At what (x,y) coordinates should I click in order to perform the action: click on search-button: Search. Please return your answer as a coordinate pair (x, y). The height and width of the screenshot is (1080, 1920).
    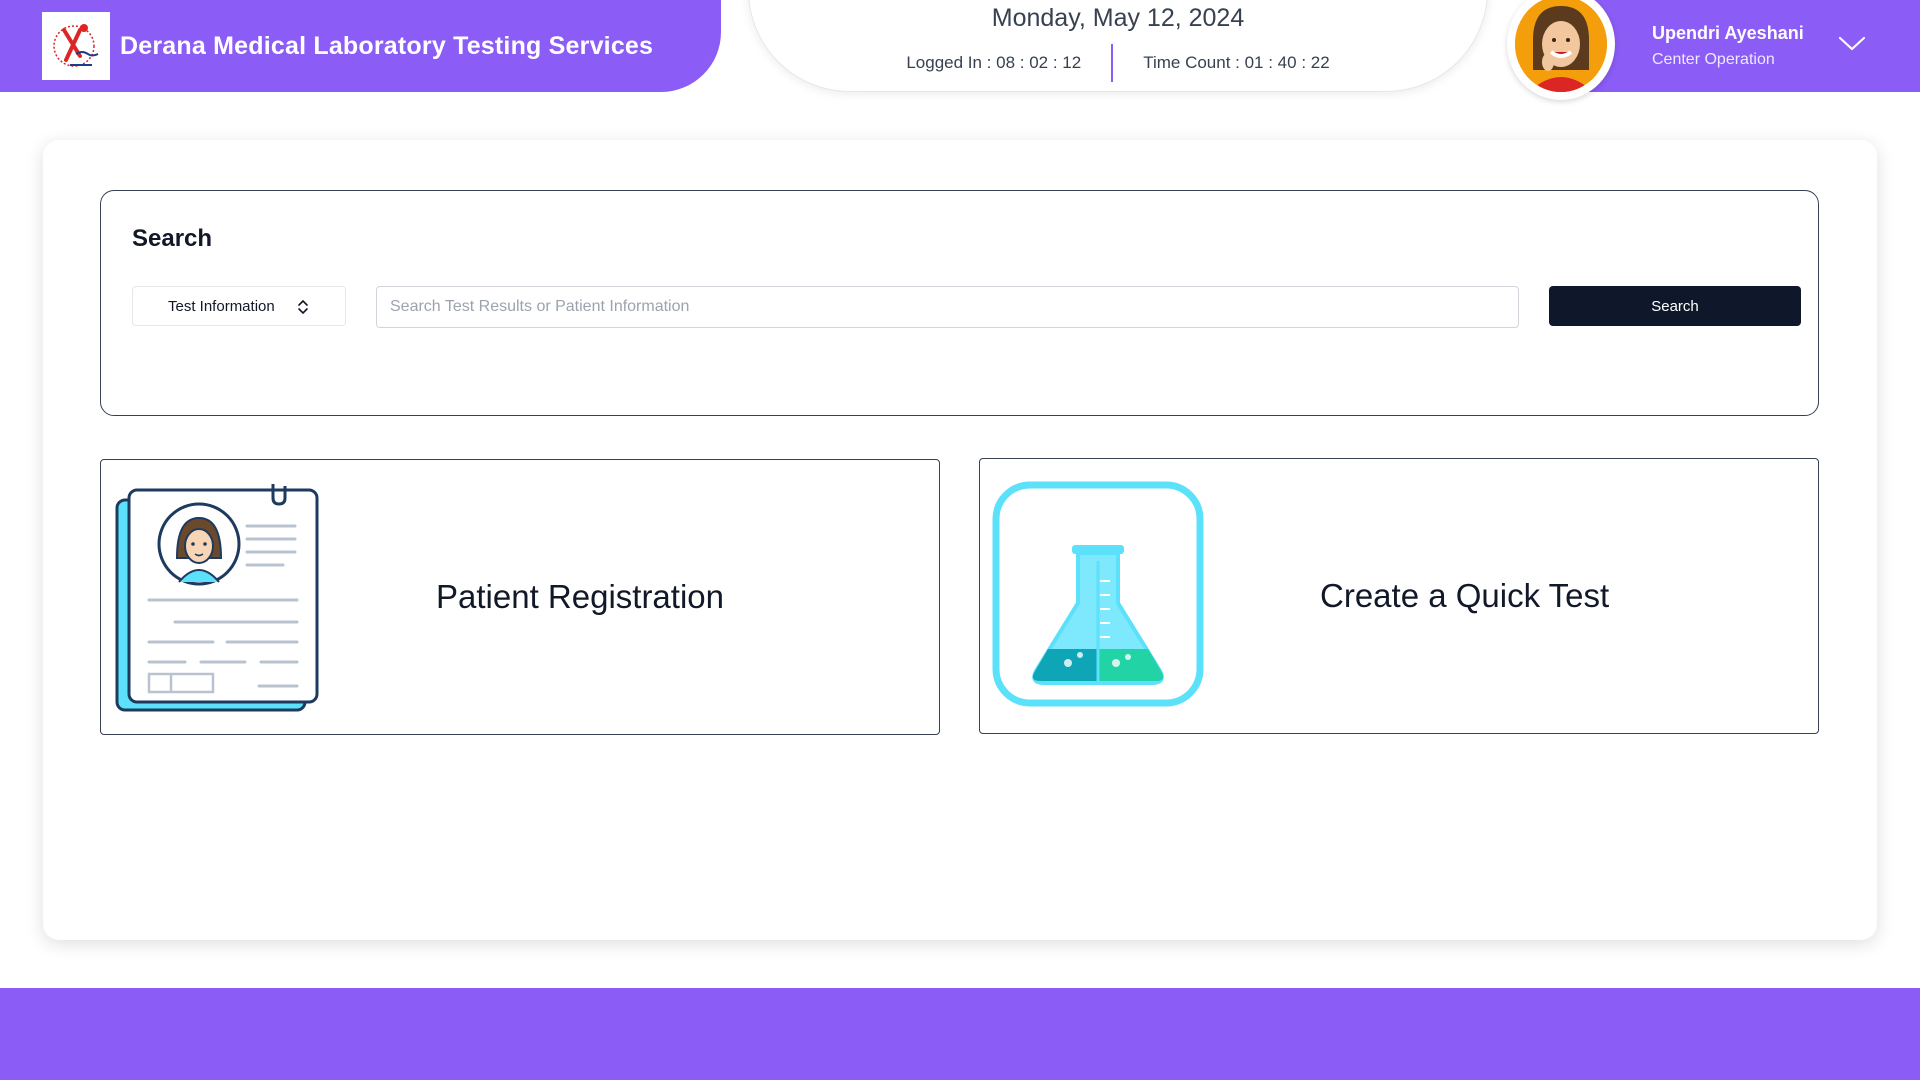
    Looking at the image, I should click on (1675, 306).